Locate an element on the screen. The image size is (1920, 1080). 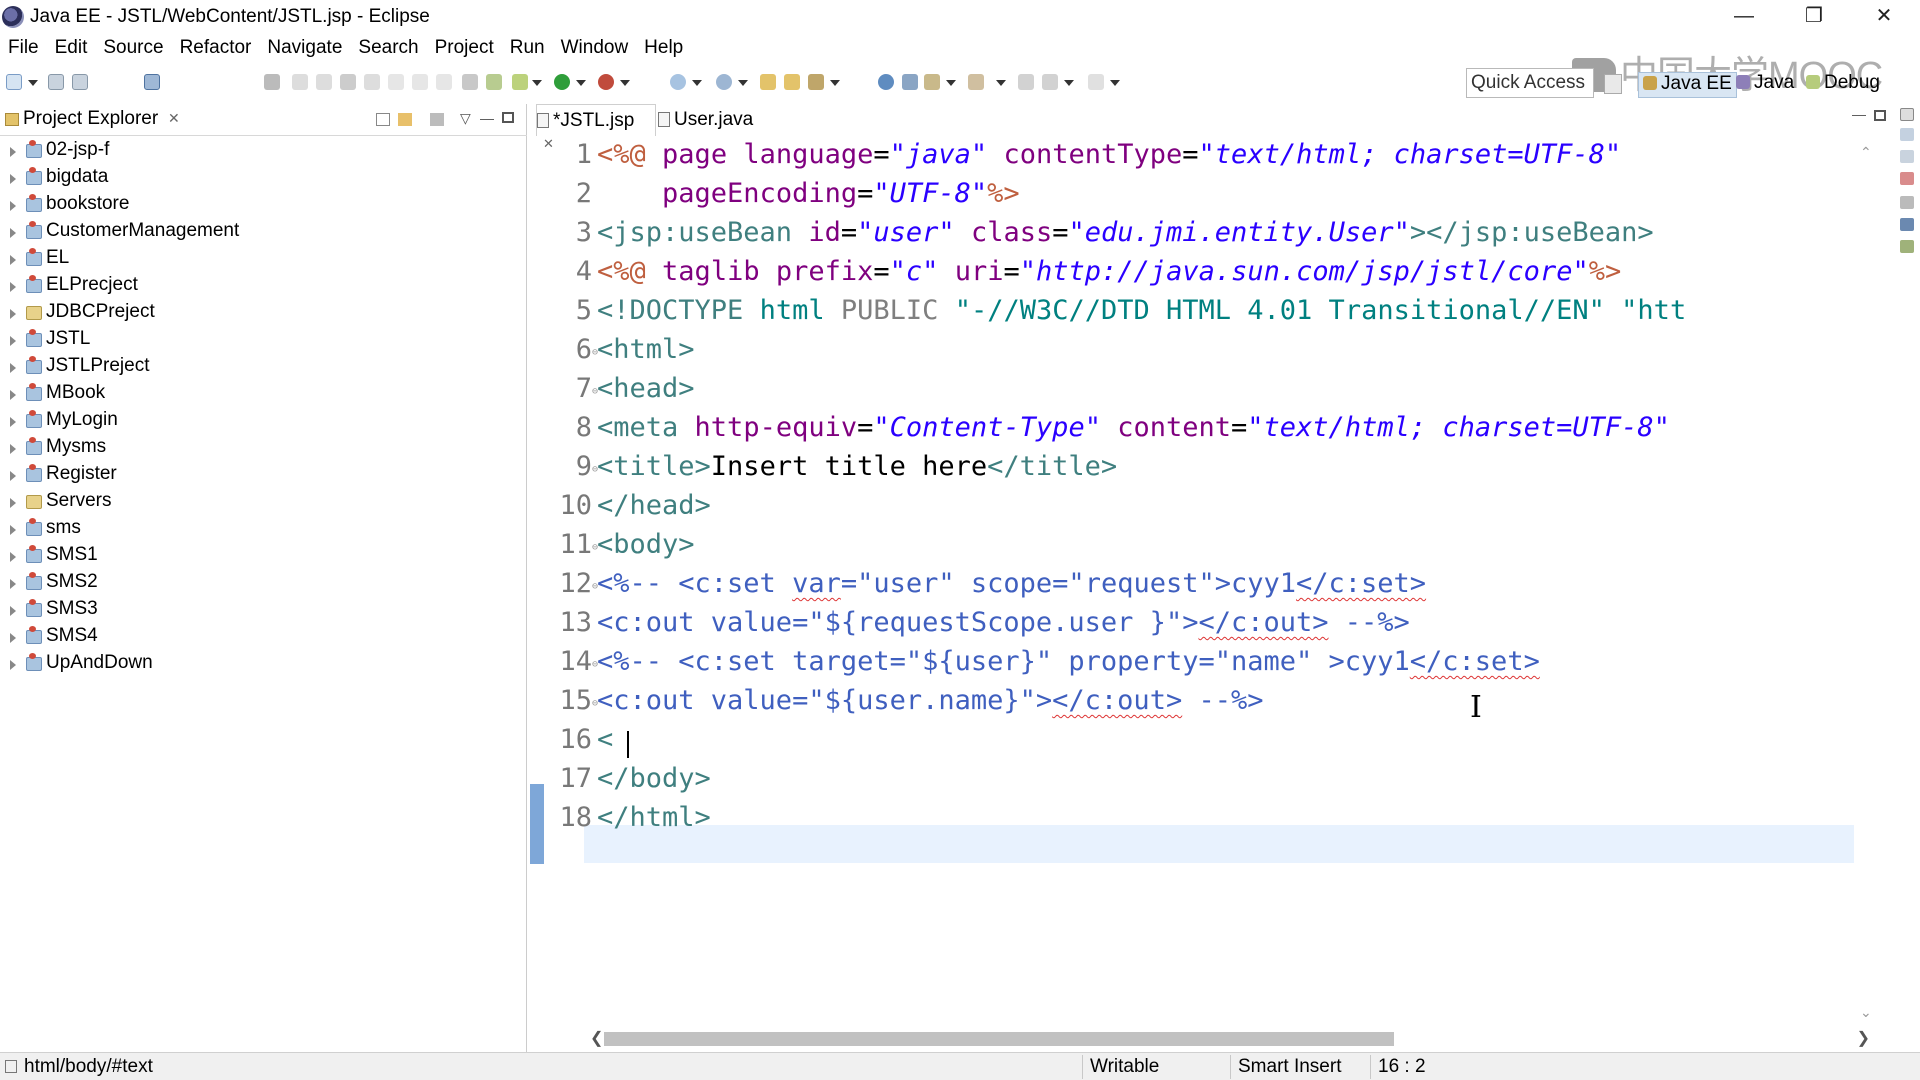
task-list-icon is located at coordinates (1907, 156).